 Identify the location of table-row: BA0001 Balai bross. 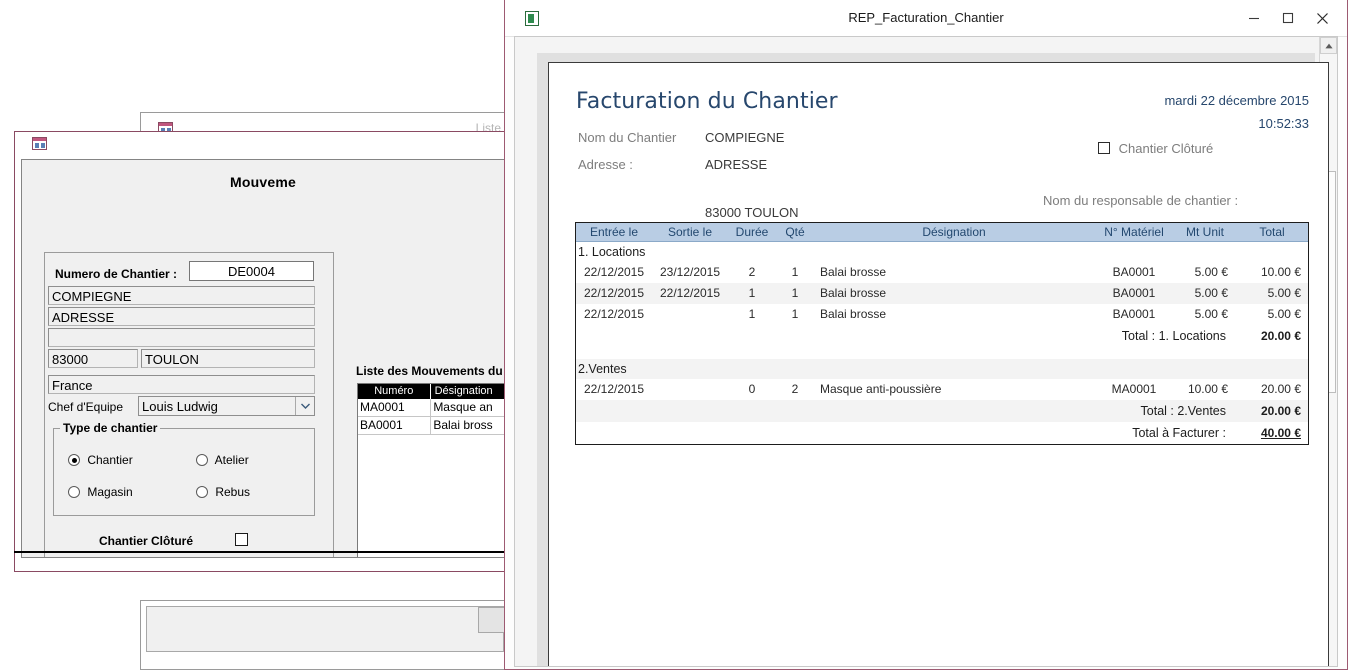
(431, 426).